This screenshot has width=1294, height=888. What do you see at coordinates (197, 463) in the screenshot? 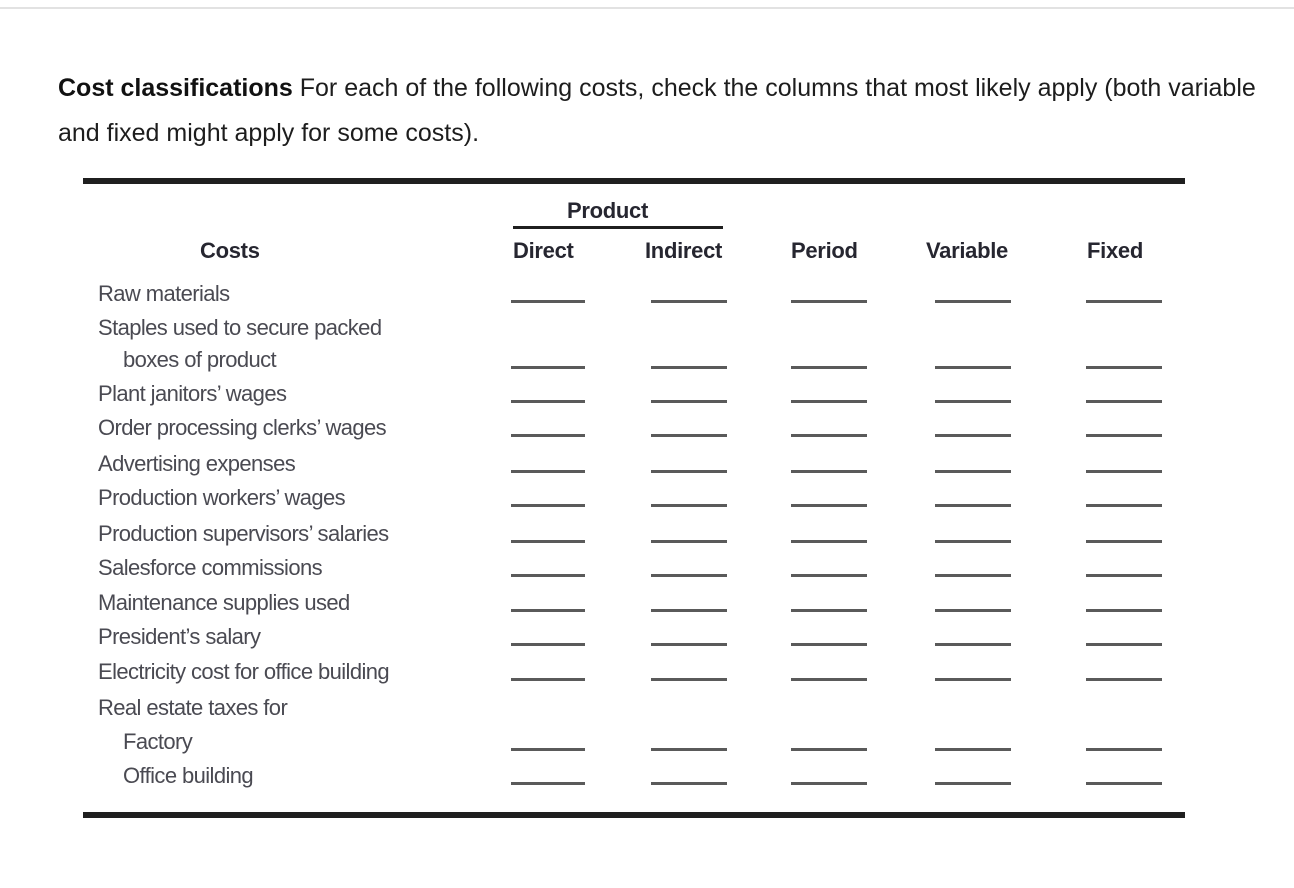
I see `cost-row-label: Advertising expenses` at bounding box center [197, 463].